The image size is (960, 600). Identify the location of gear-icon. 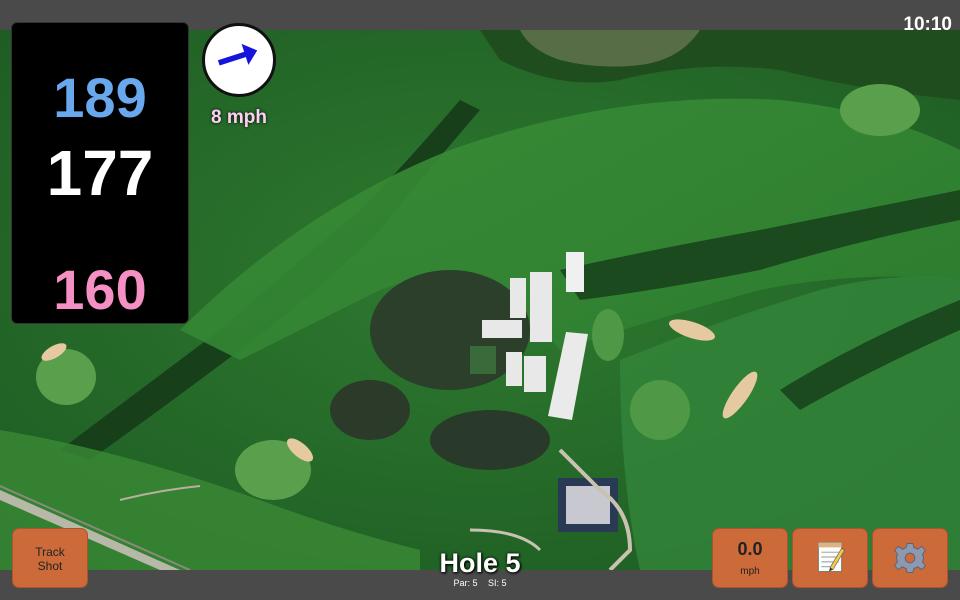
(910, 558).